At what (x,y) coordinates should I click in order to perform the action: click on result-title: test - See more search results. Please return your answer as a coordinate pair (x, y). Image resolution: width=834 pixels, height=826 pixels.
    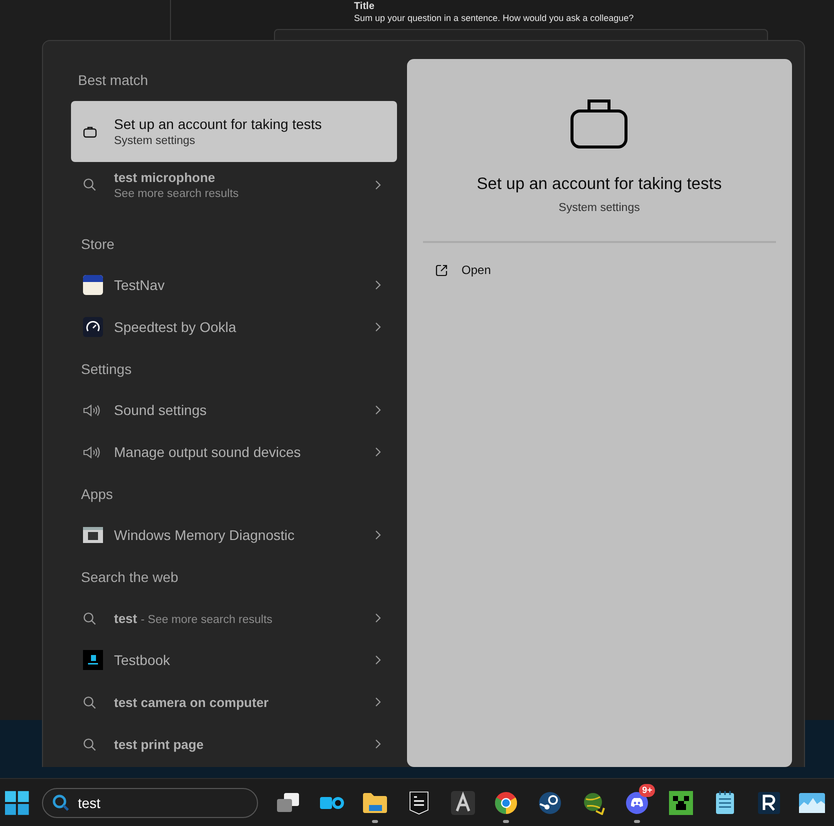
    Looking at the image, I should click on (194, 618).